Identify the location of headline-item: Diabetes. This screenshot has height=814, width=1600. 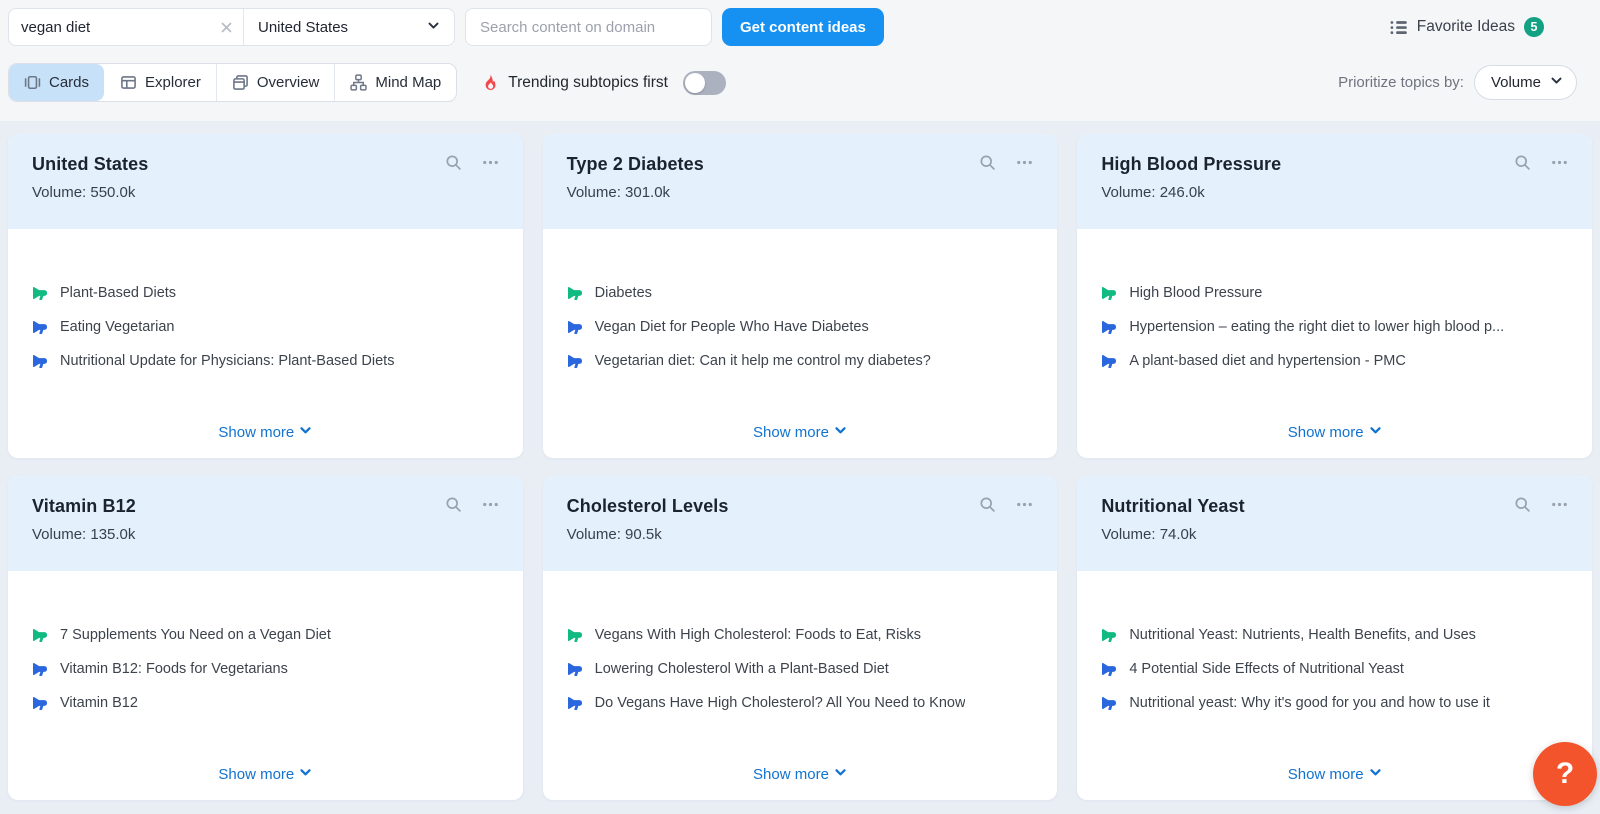
(800, 292).